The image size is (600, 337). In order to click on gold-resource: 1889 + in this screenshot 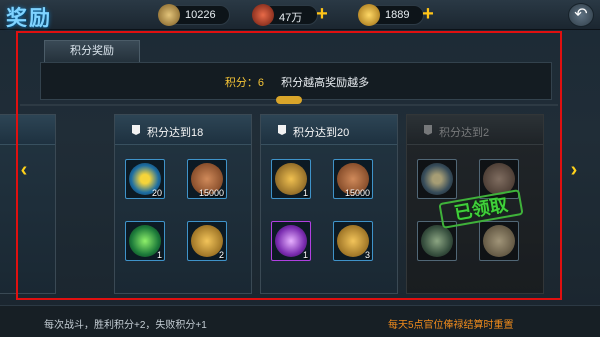, I will do `click(396, 15)`.